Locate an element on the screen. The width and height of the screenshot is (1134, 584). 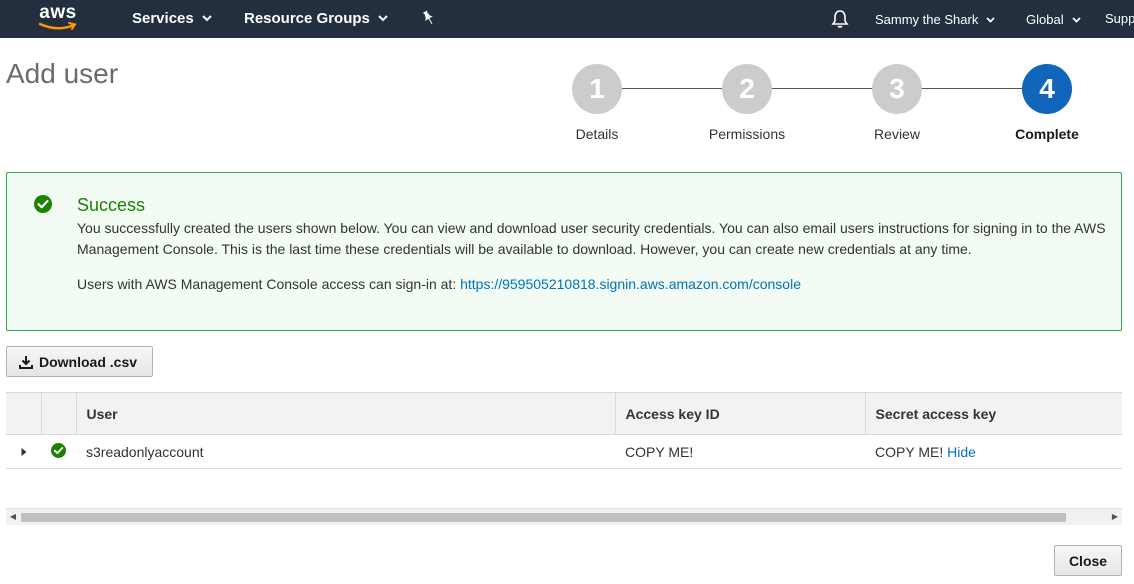
aws-logo: aws is located at coordinates (58, 18).